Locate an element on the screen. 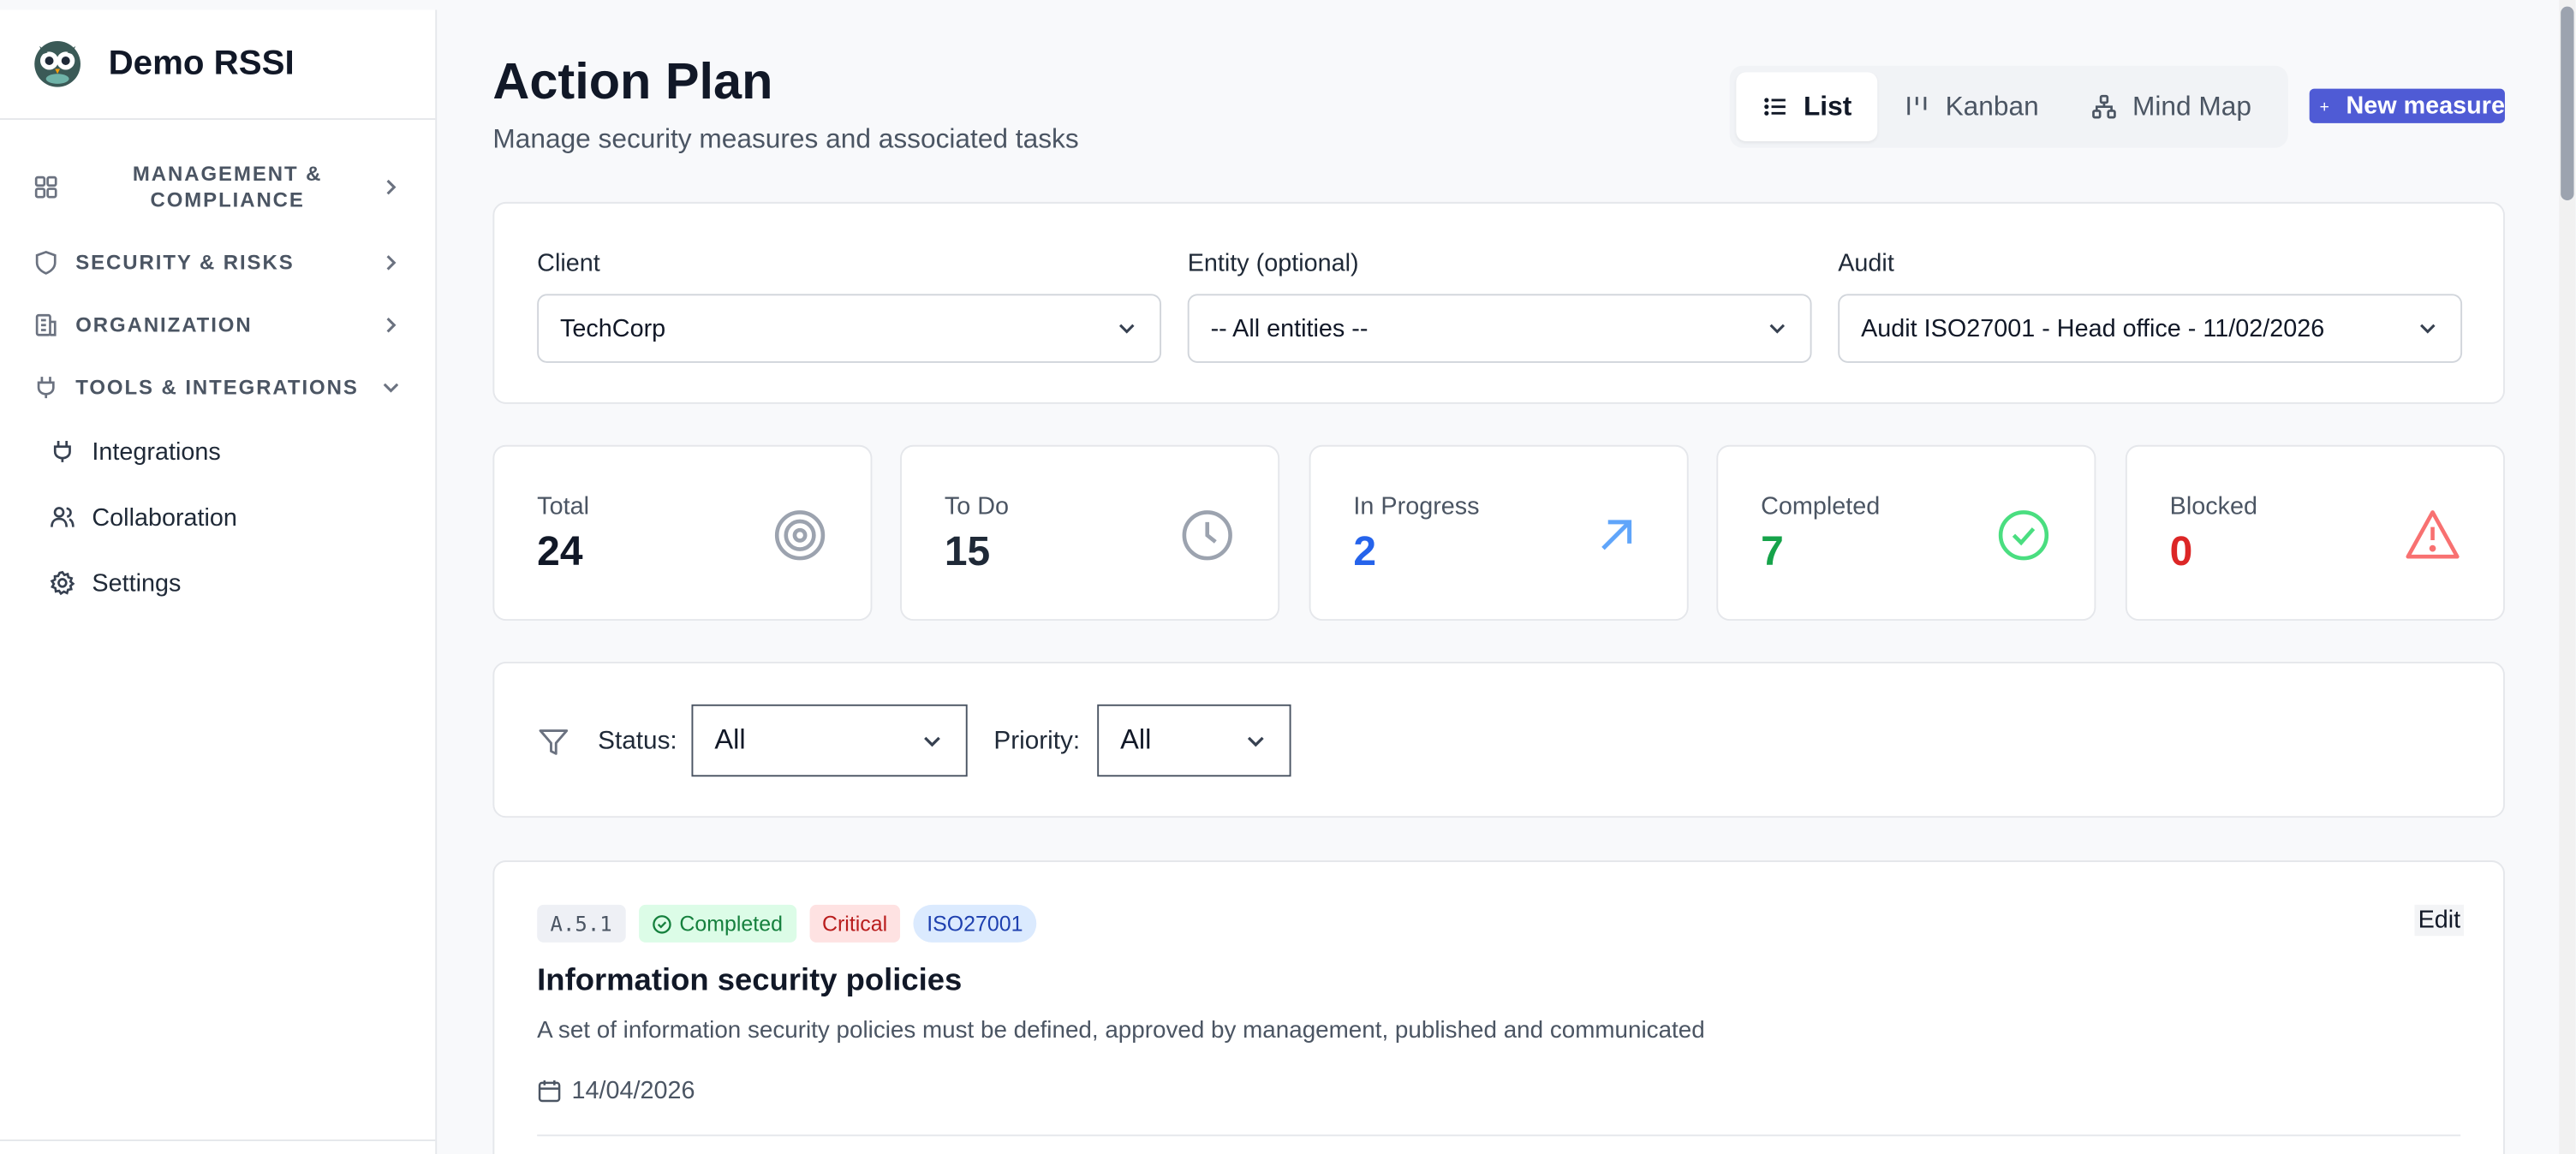 Image resolution: width=2576 pixels, height=1154 pixels. measure-code-badge: A.5.1 is located at coordinates (581, 923).